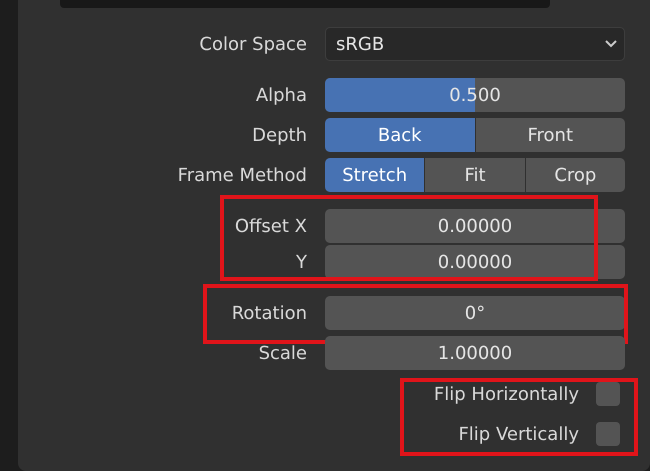 This screenshot has height=471, width=650. Describe the element at coordinates (301, 262) in the screenshot. I see `field-label: Y` at that location.